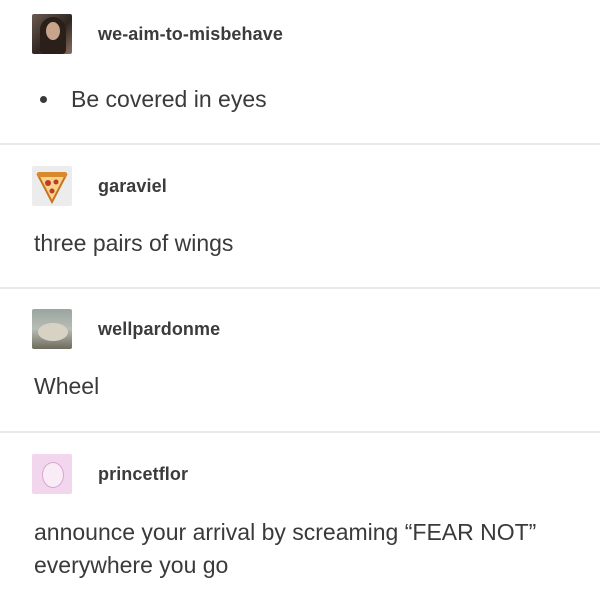 The image size is (600, 600). Describe the element at coordinates (190, 34) in the screenshot. I see `username: we-aim-to-misbehave` at that location.